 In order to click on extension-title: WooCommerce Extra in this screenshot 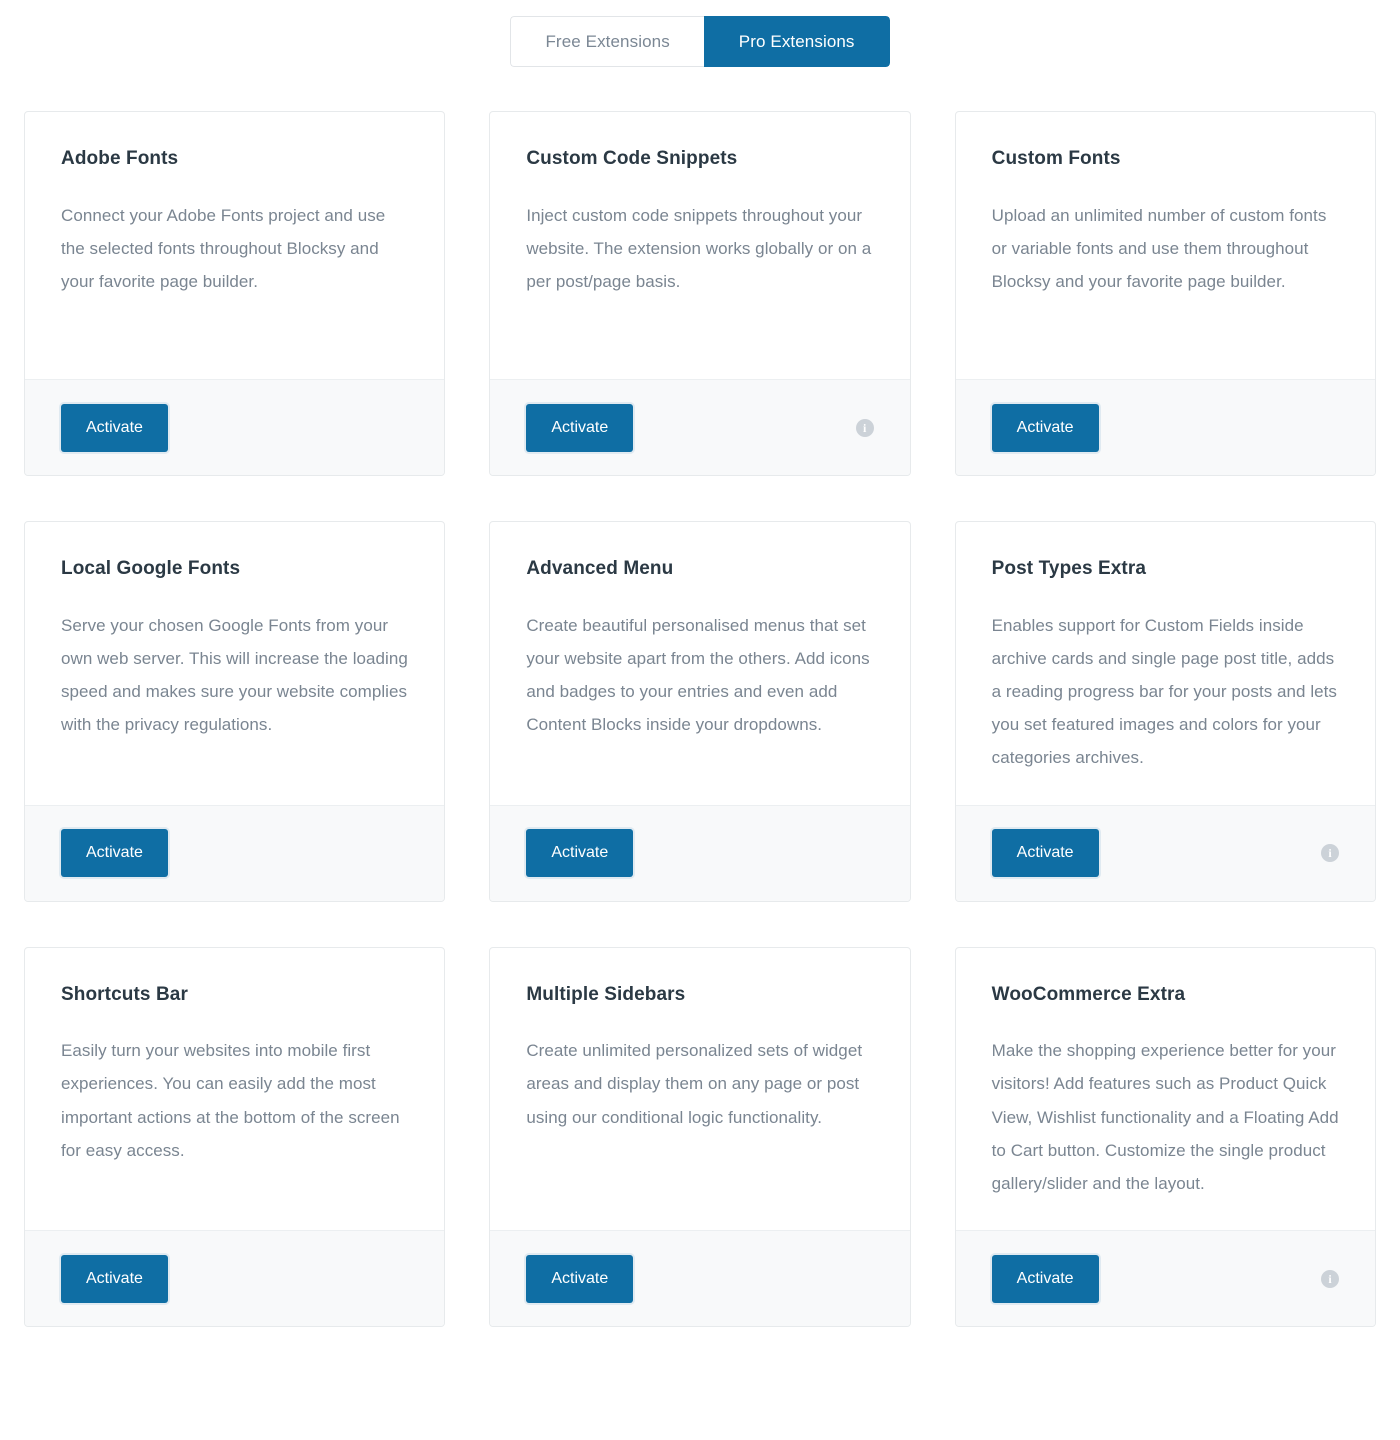, I will do `click(1088, 994)`.